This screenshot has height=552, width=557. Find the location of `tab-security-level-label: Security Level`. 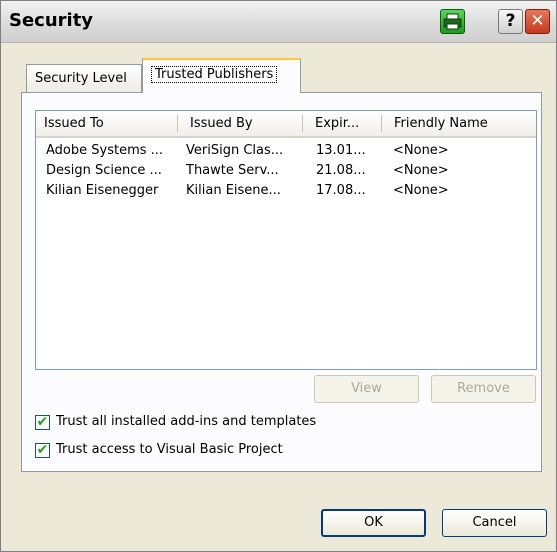

tab-security-level-label: Security Level is located at coordinates (81, 78).